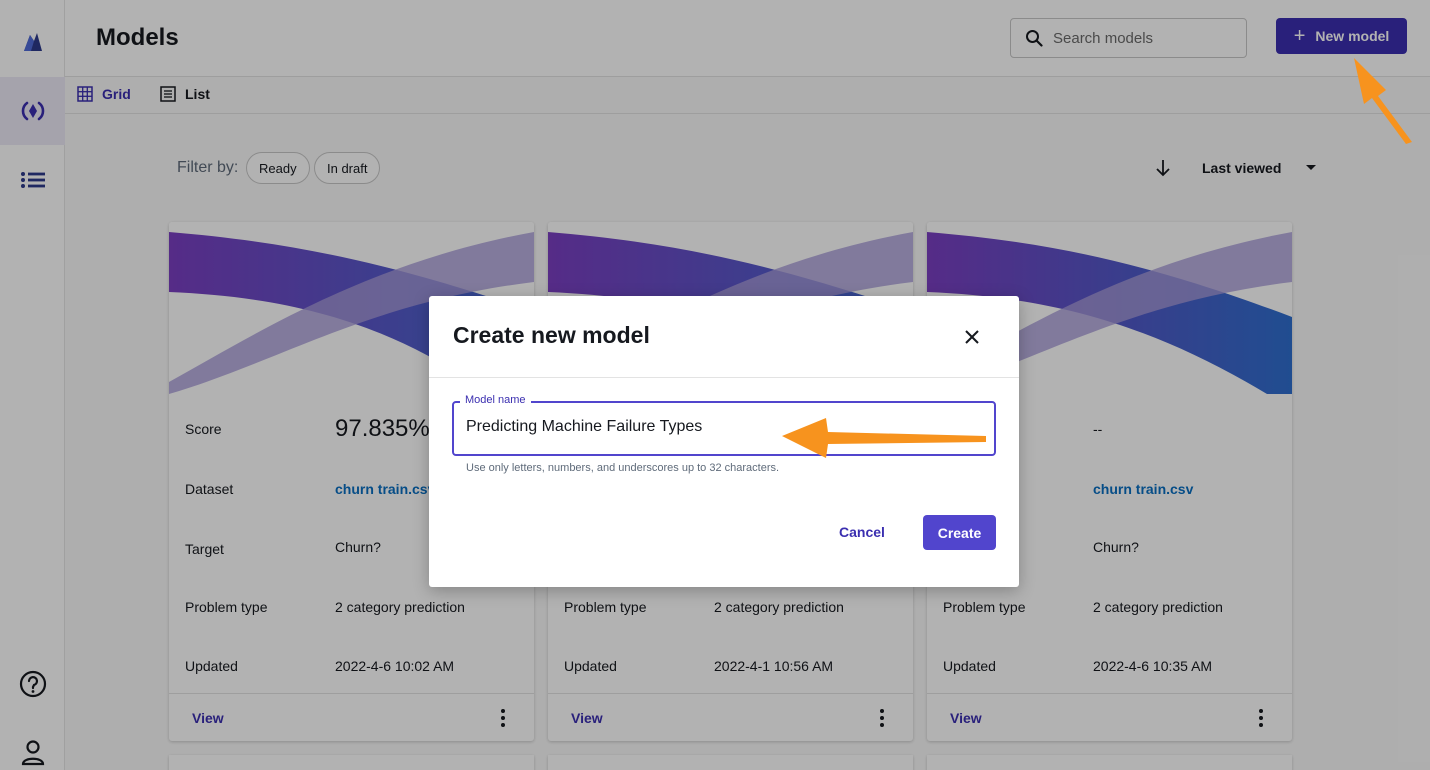 The width and height of the screenshot is (1430, 770). Describe the element at coordinates (716, 427) in the screenshot. I see `model-name-input` at that location.